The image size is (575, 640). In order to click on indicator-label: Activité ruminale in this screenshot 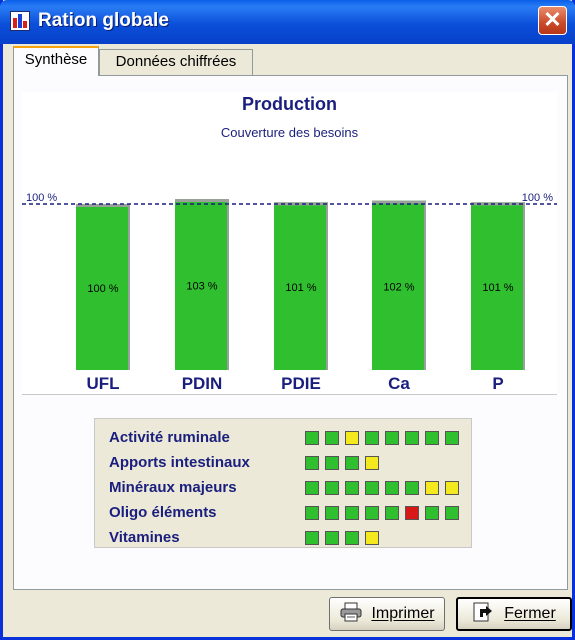, I will do `click(169, 437)`.